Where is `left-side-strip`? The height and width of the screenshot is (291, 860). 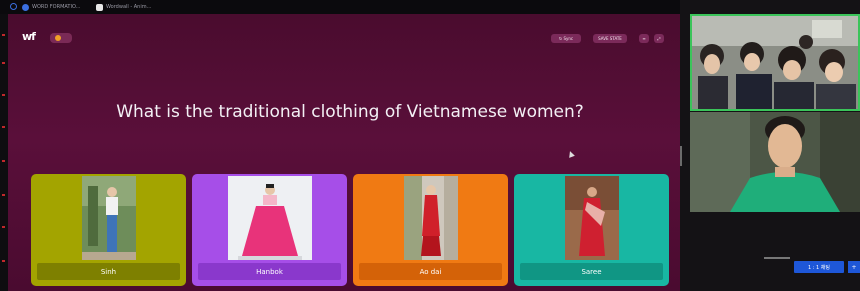 left-side-strip is located at coordinates (4, 152).